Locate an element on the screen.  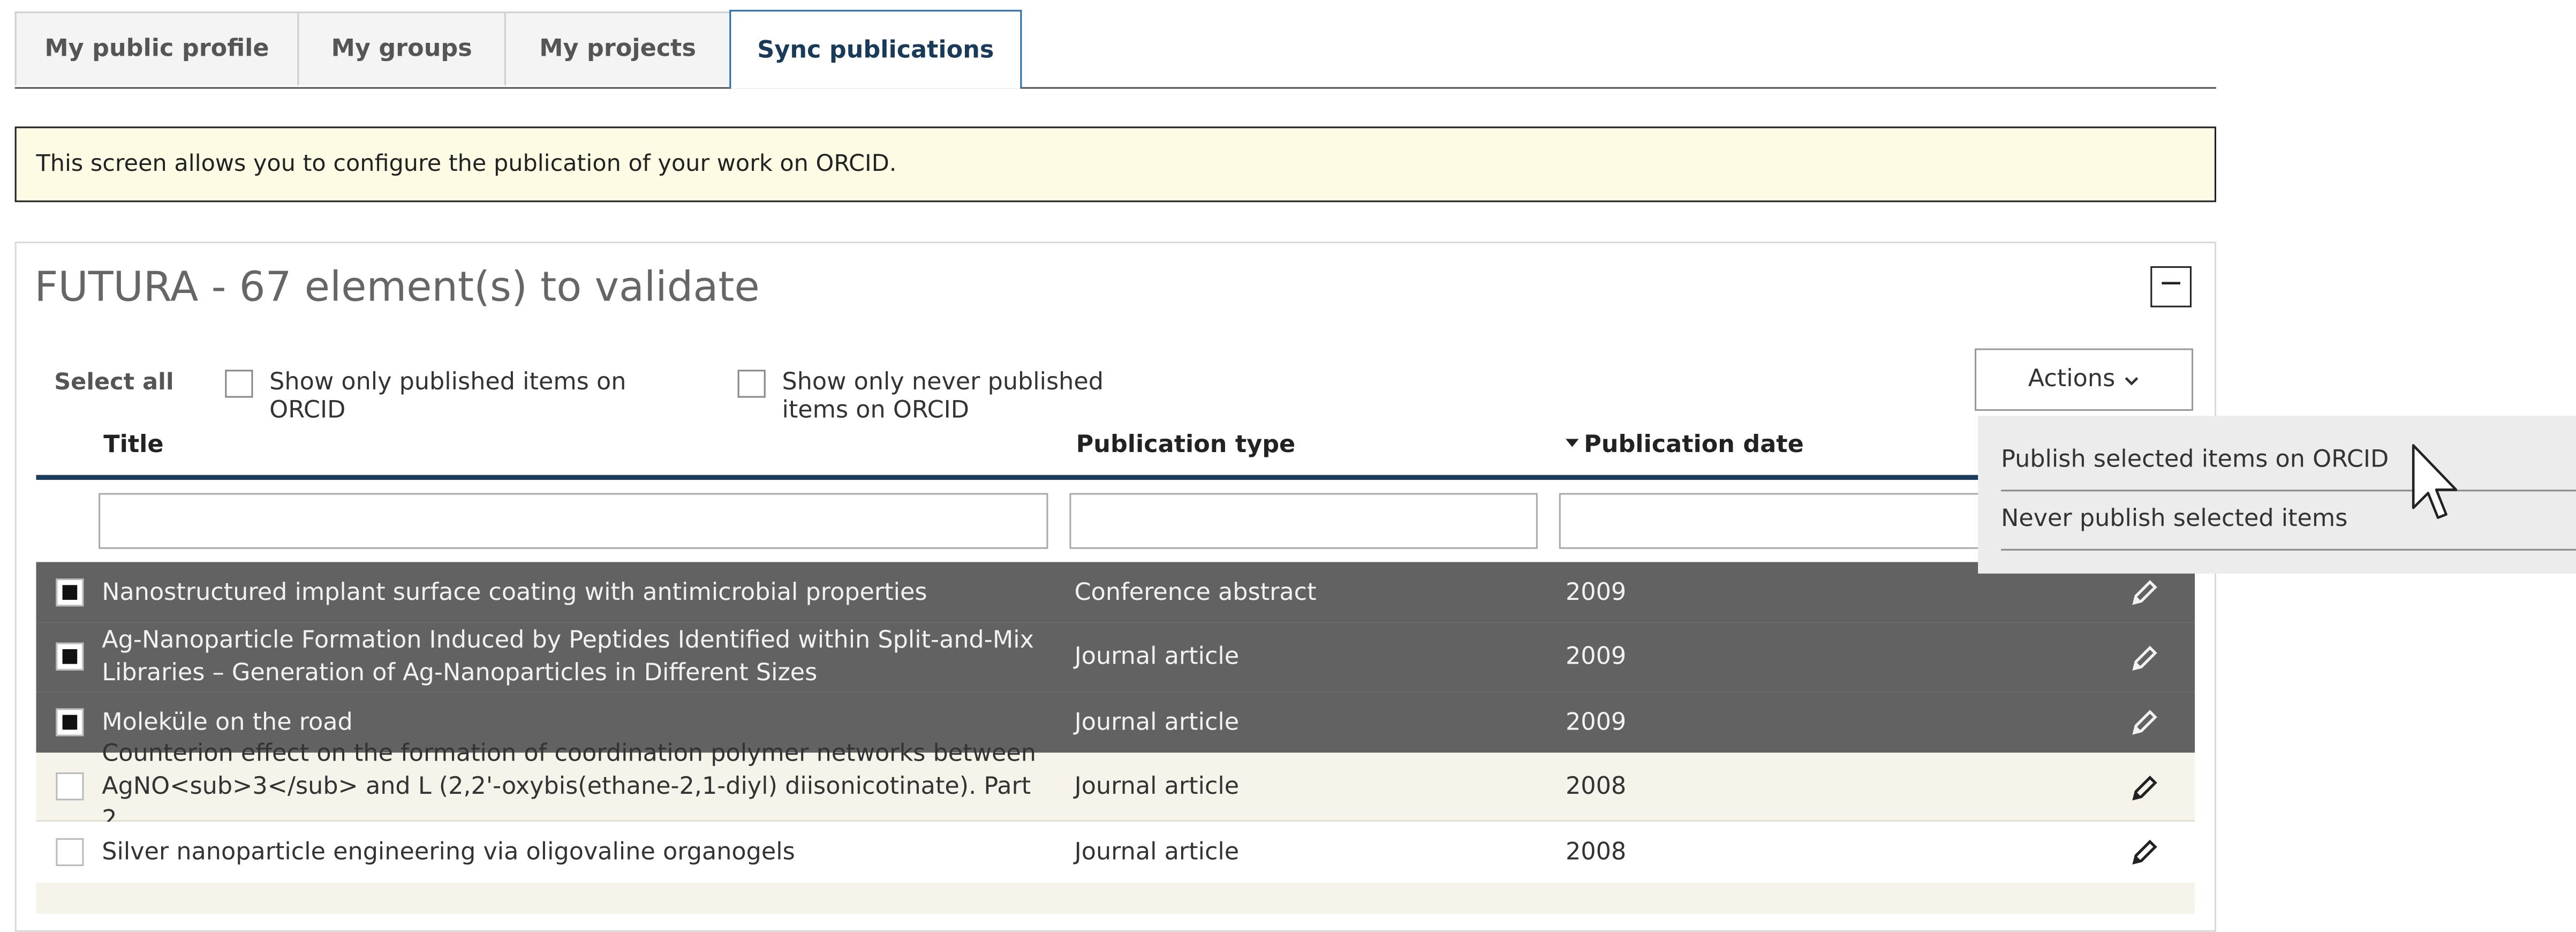
actions-button: Actions is located at coordinates (2084, 380).